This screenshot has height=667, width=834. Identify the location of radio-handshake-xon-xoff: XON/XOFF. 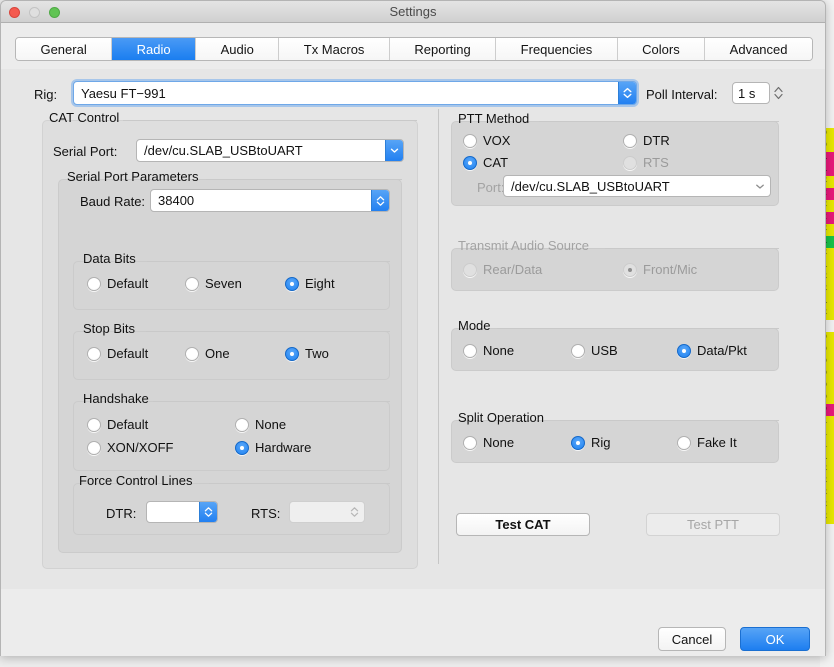
(130, 447).